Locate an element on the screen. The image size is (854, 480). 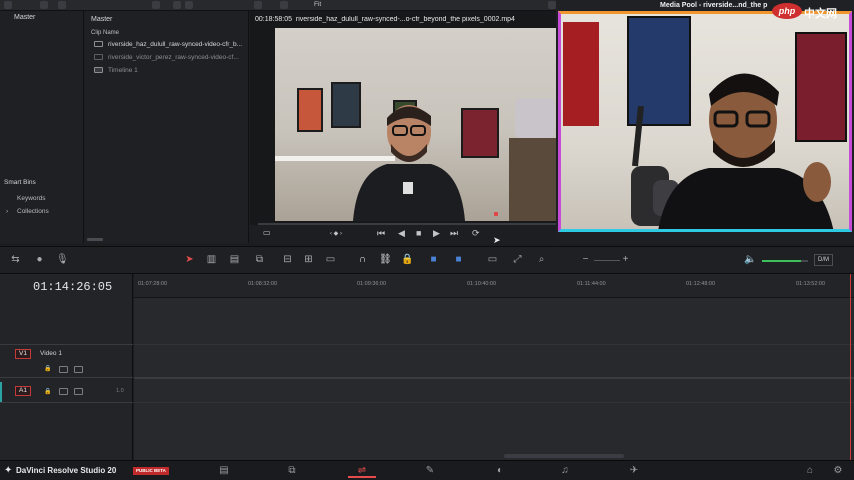
play-button: ▶ is located at coordinates (436, 233).